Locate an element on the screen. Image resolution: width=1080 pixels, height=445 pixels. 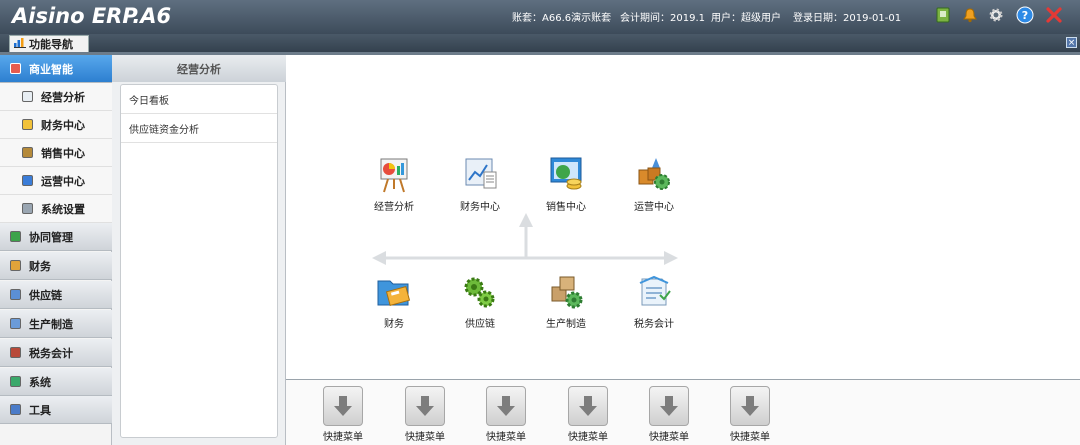
sidebar-item-label: 税务会计 is located at coordinates (51, 353).